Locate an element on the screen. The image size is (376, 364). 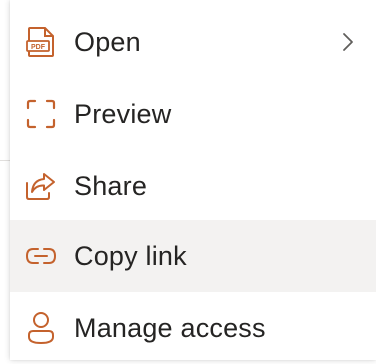
person-icon is located at coordinates (41, 328).